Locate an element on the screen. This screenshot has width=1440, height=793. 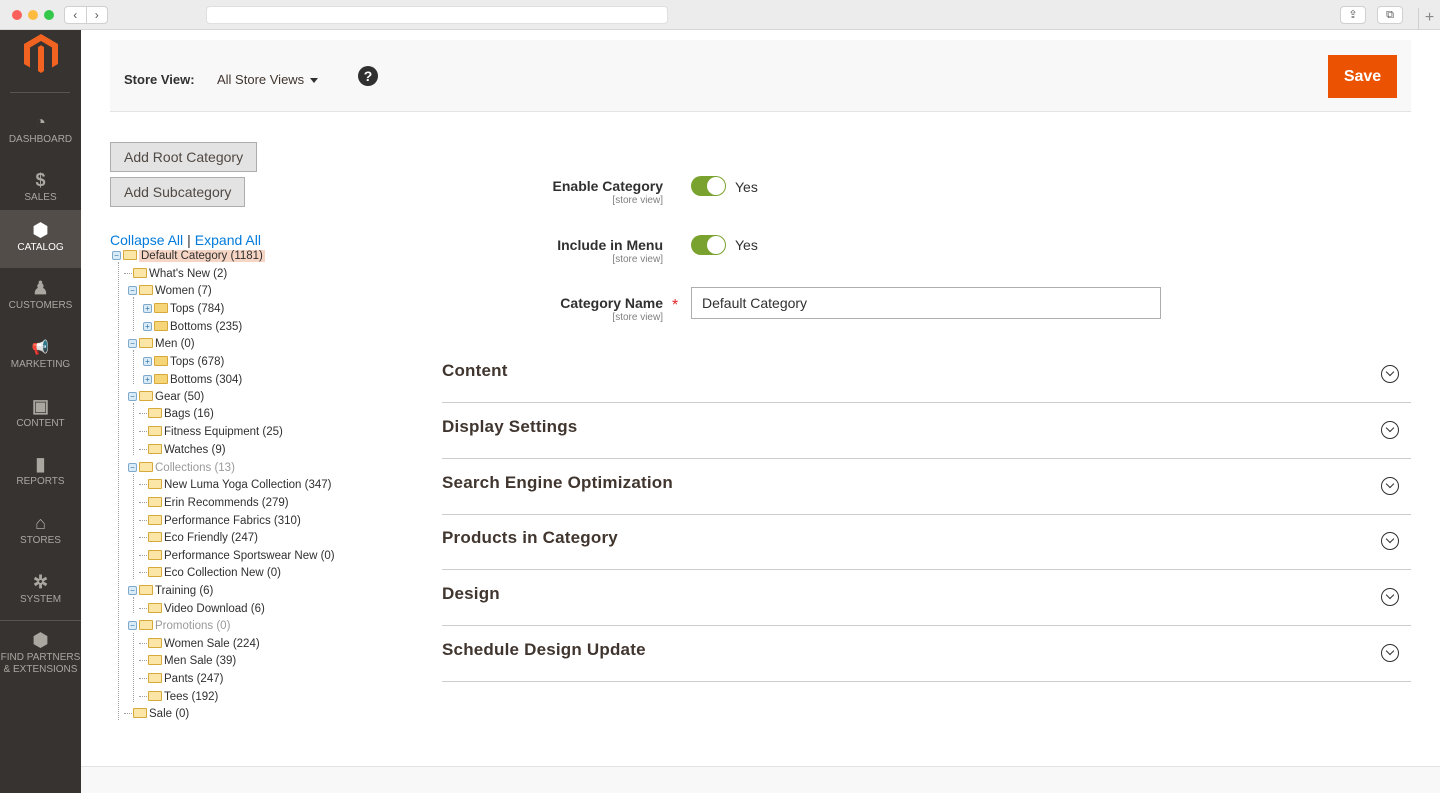
tree-node: Performance Sportswear New (0) is located at coordinates (237, 556).